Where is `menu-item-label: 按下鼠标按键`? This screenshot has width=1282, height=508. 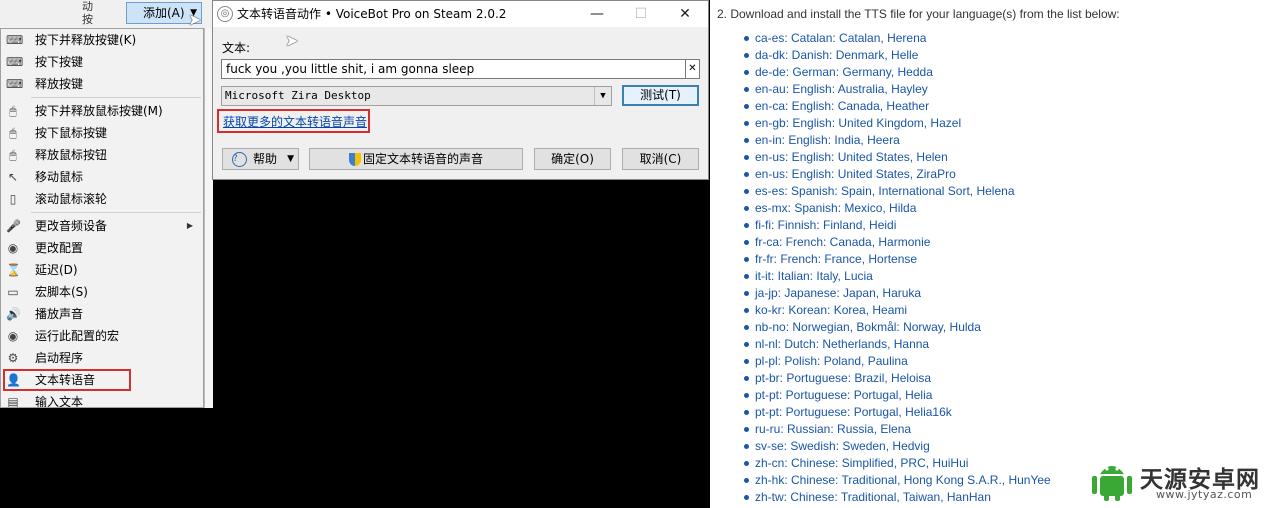 menu-item-label: 按下鼠标按键 is located at coordinates (71, 133).